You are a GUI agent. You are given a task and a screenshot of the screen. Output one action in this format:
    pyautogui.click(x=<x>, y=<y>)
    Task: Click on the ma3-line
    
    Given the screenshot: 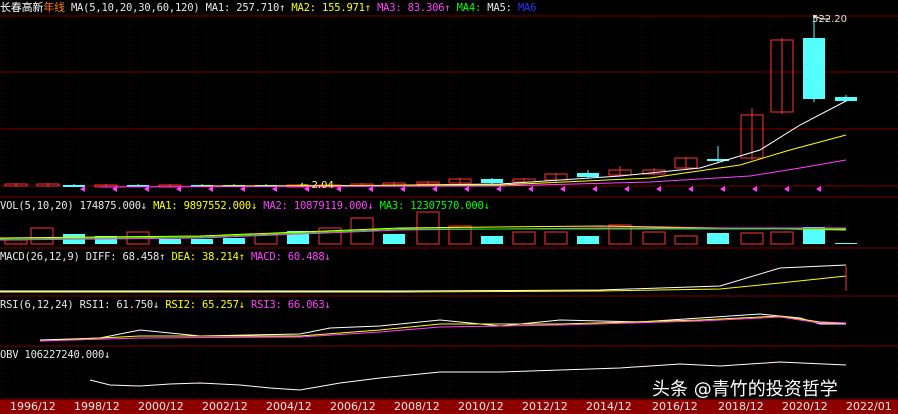 What is the action you would take?
    pyautogui.click(x=473, y=173)
    